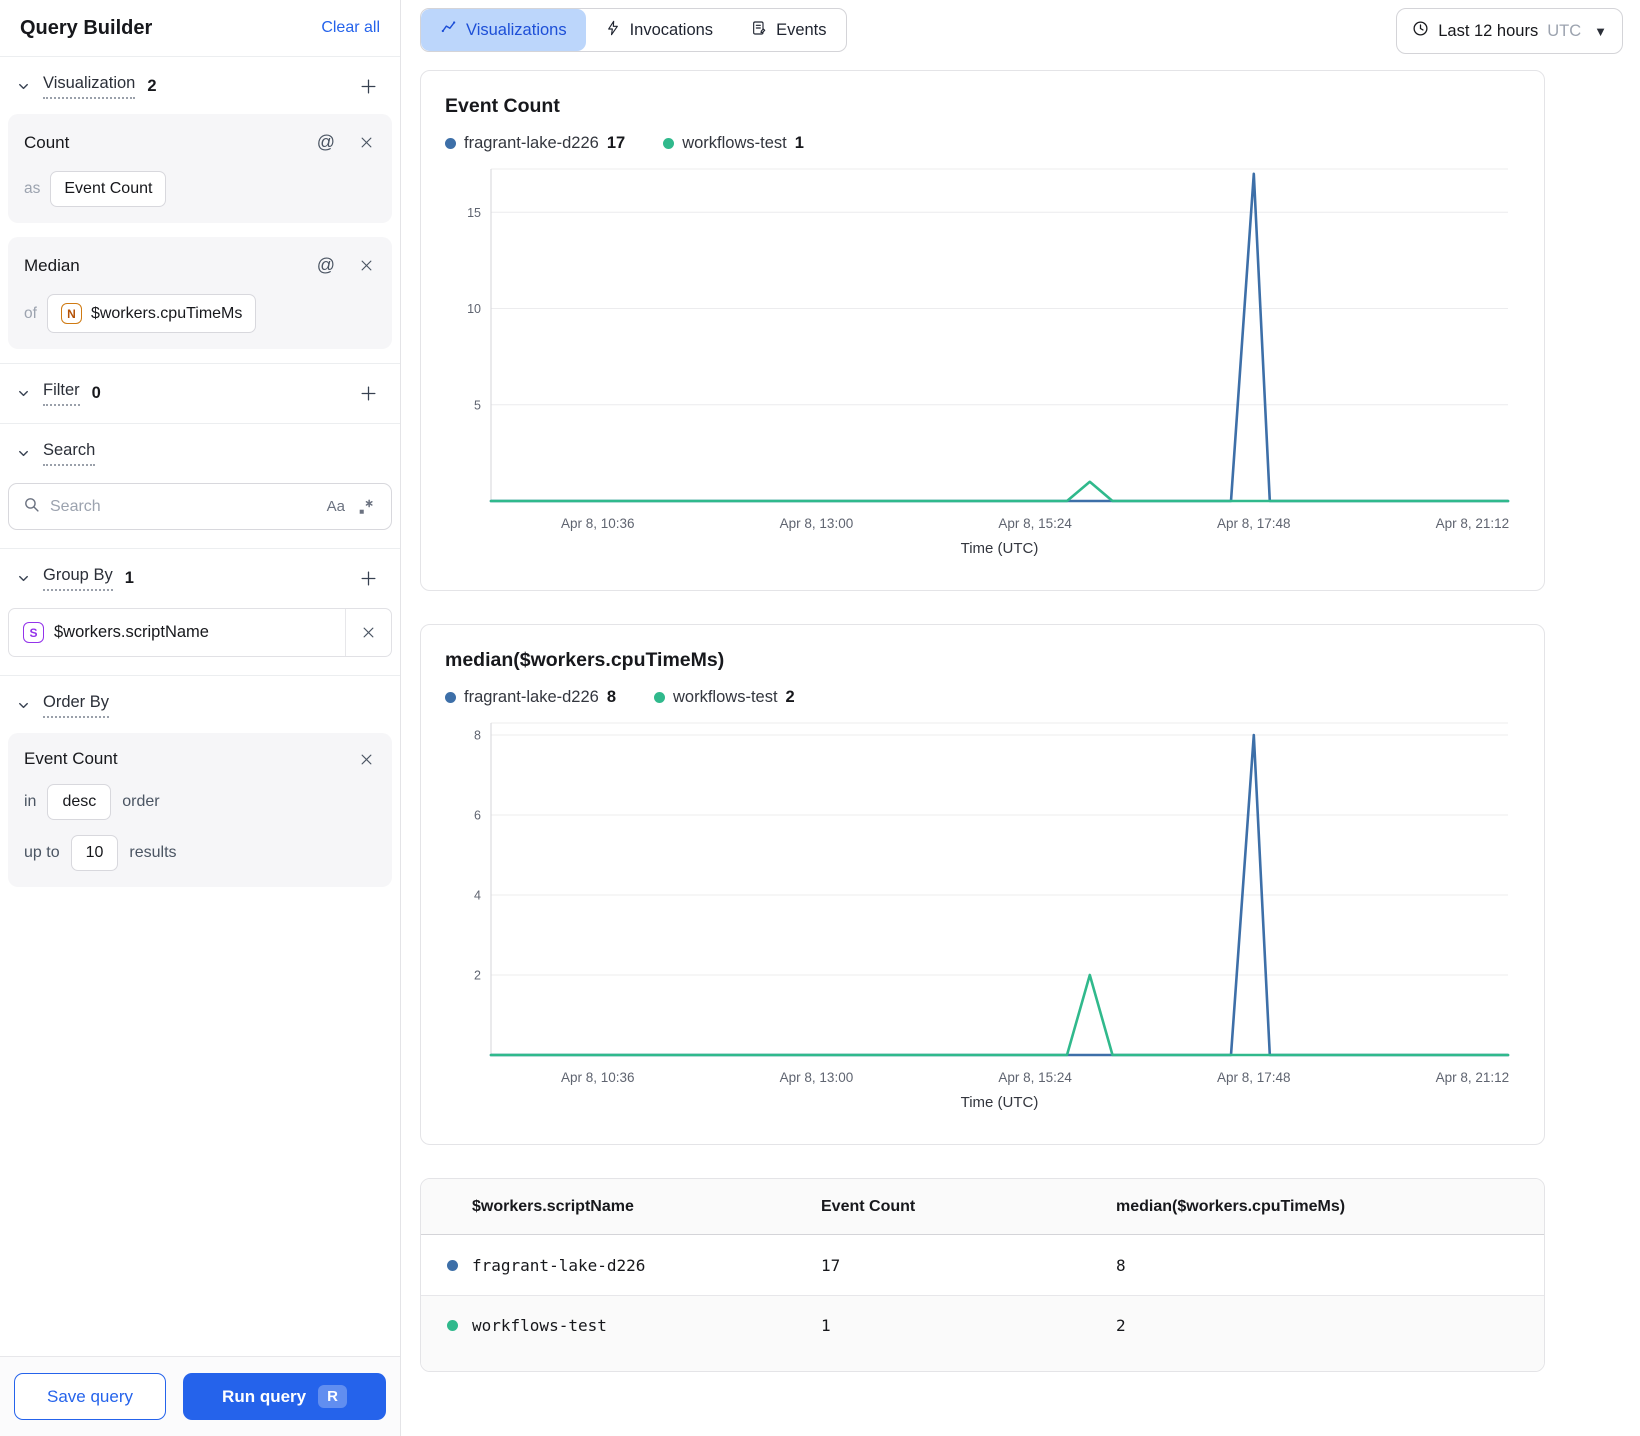 The height and width of the screenshot is (1436, 1640). Describe the element at coordinates (530, 697) in the screenshot. I see `legend-item: fragrant-lake-d226 8` at that location.